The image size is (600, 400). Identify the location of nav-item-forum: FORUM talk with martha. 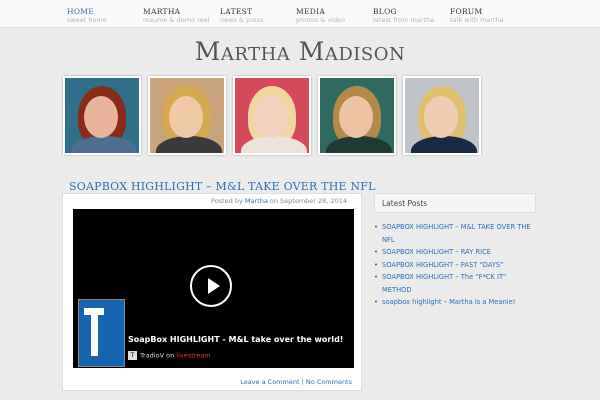
(477, 15).